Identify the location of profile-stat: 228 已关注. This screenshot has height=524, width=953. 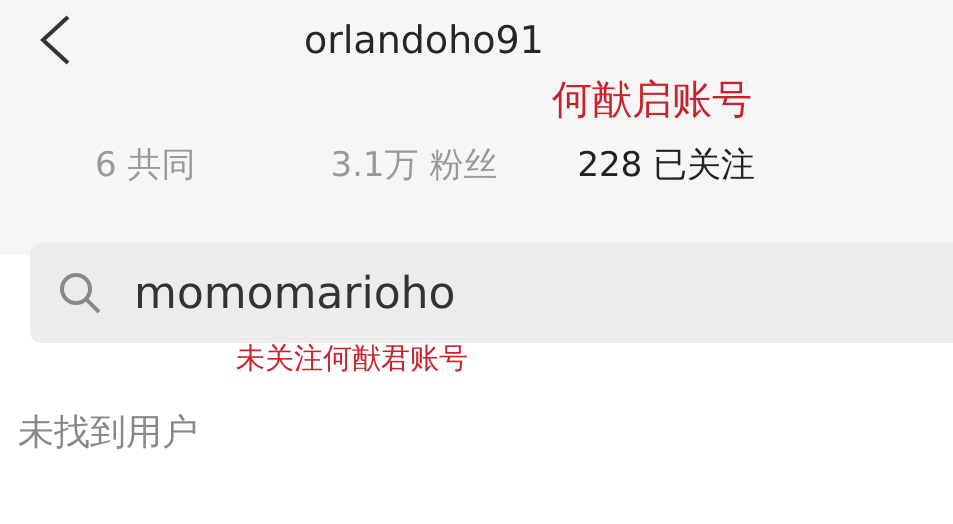
(666, 165).